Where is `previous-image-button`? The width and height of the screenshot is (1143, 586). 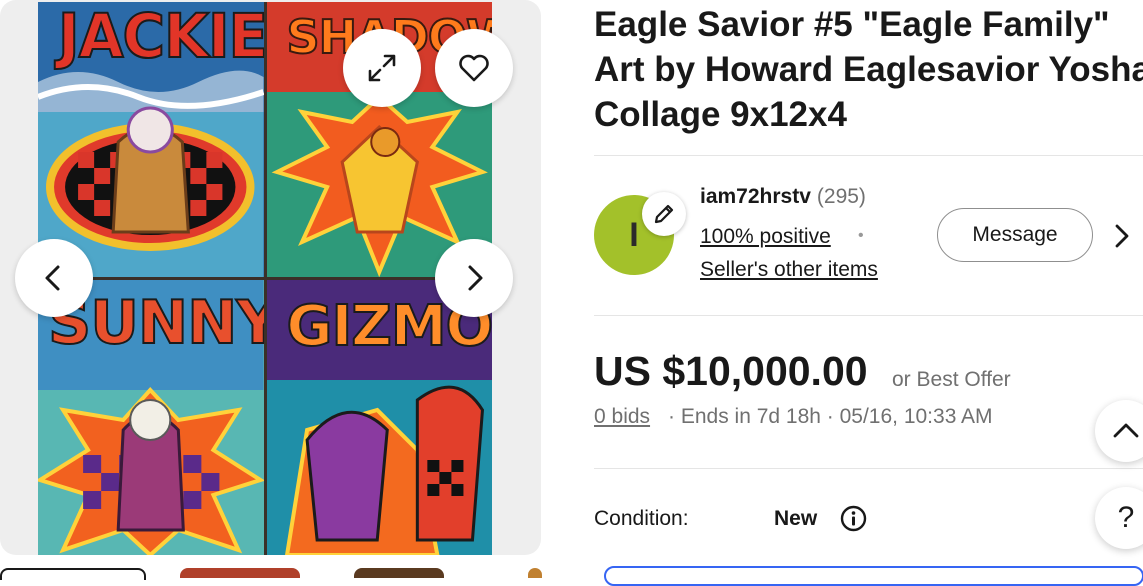
previous-image-button is located at coordinates (54, 278).